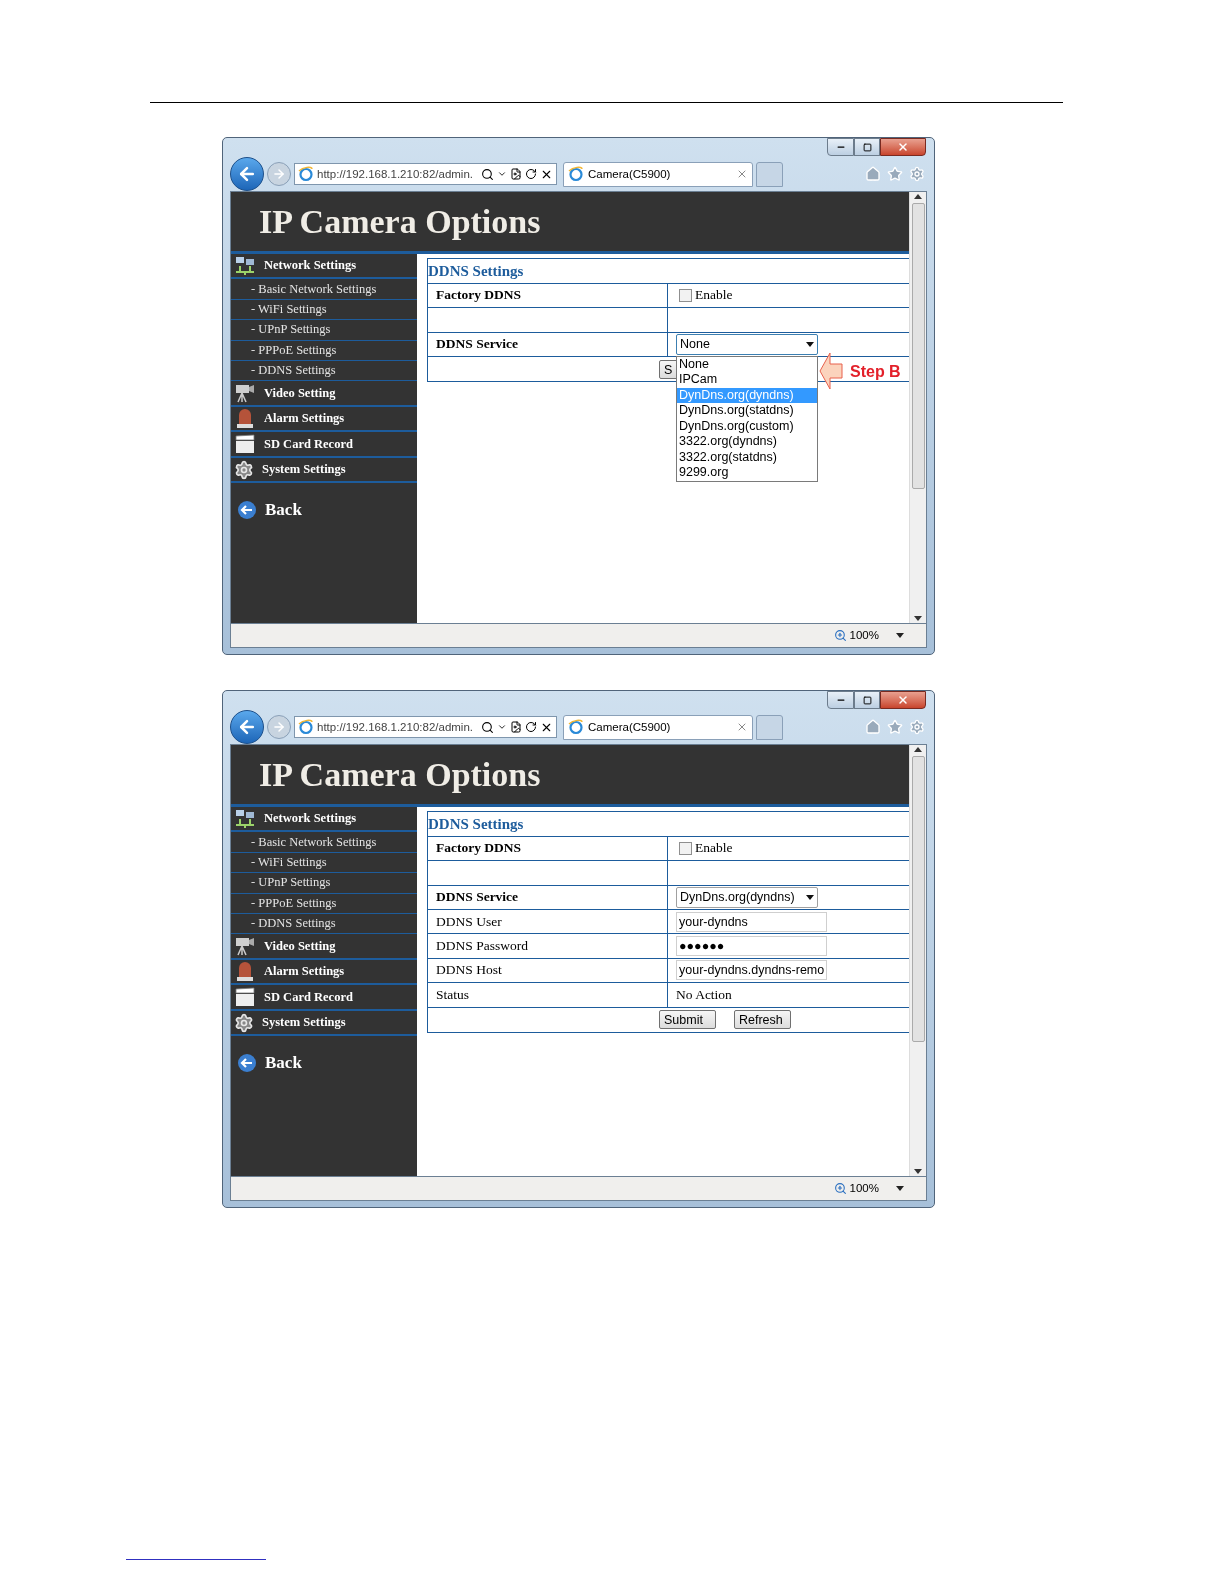 This screenshot has height=1584, width=1224. I want to click on field-label: Status, so click(548, 995).